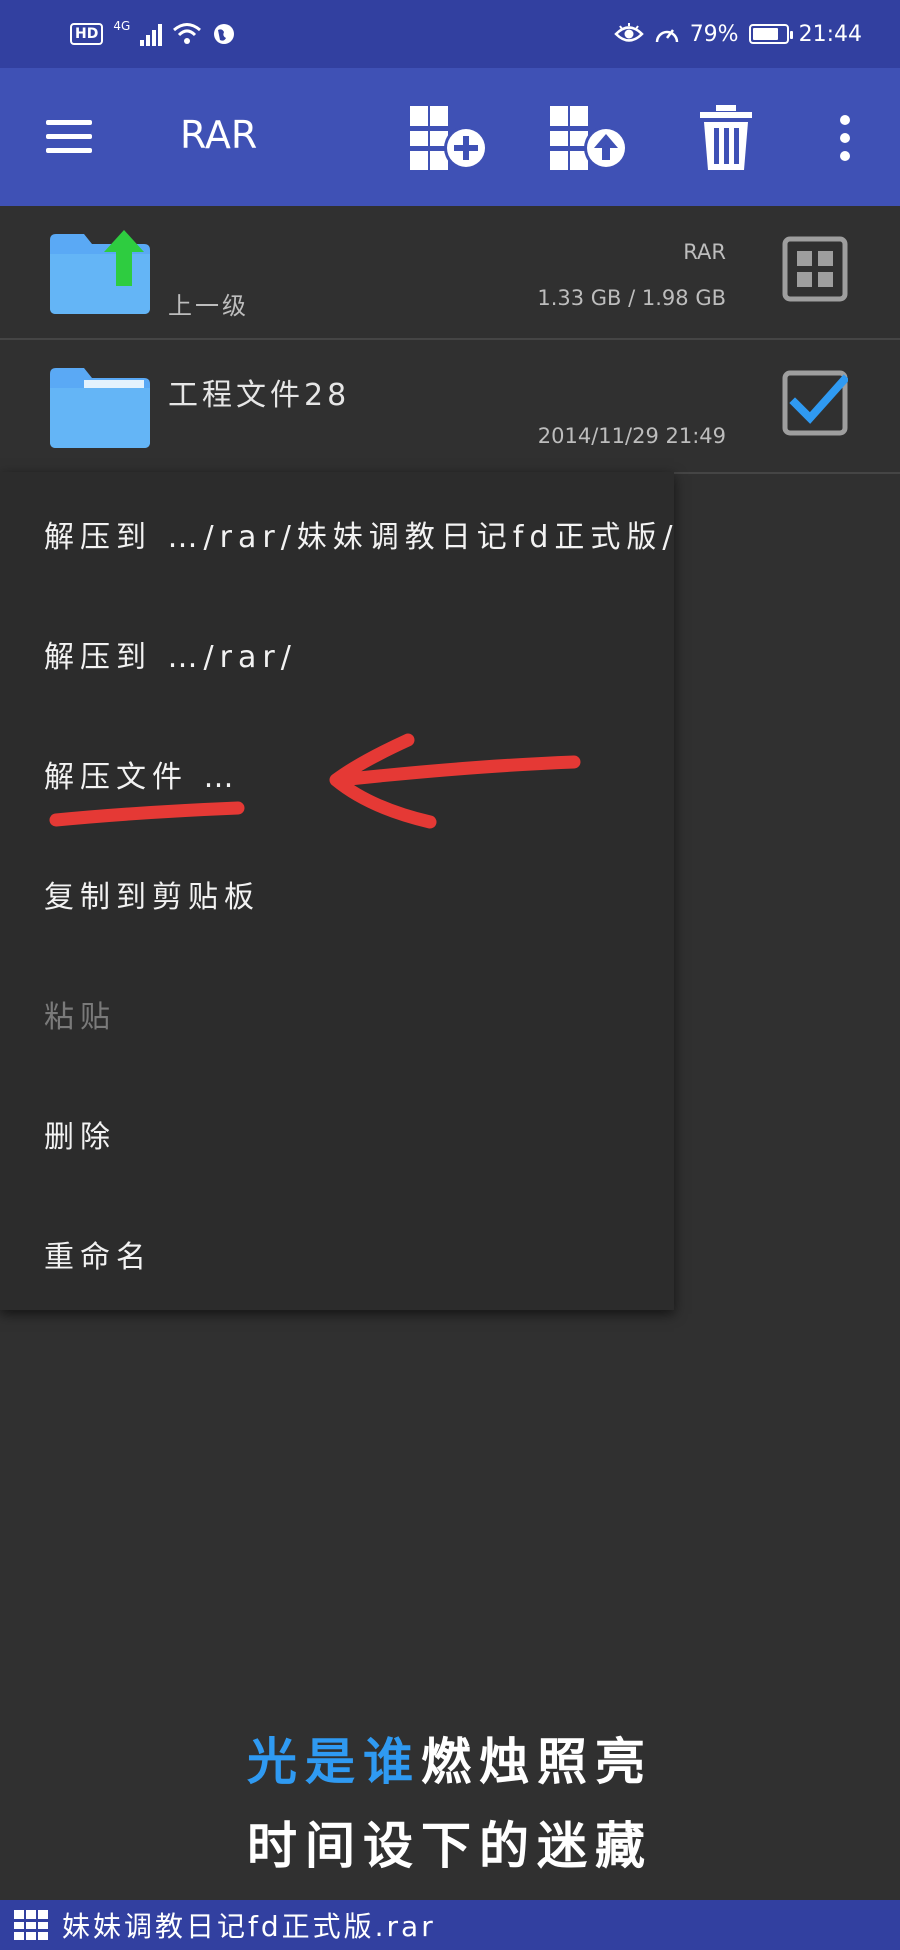 This screenshot has height=1950, width=900. Describe the element at coordinates (704, 252) in the screenshot. I see `archive-type: RAR` at that location.